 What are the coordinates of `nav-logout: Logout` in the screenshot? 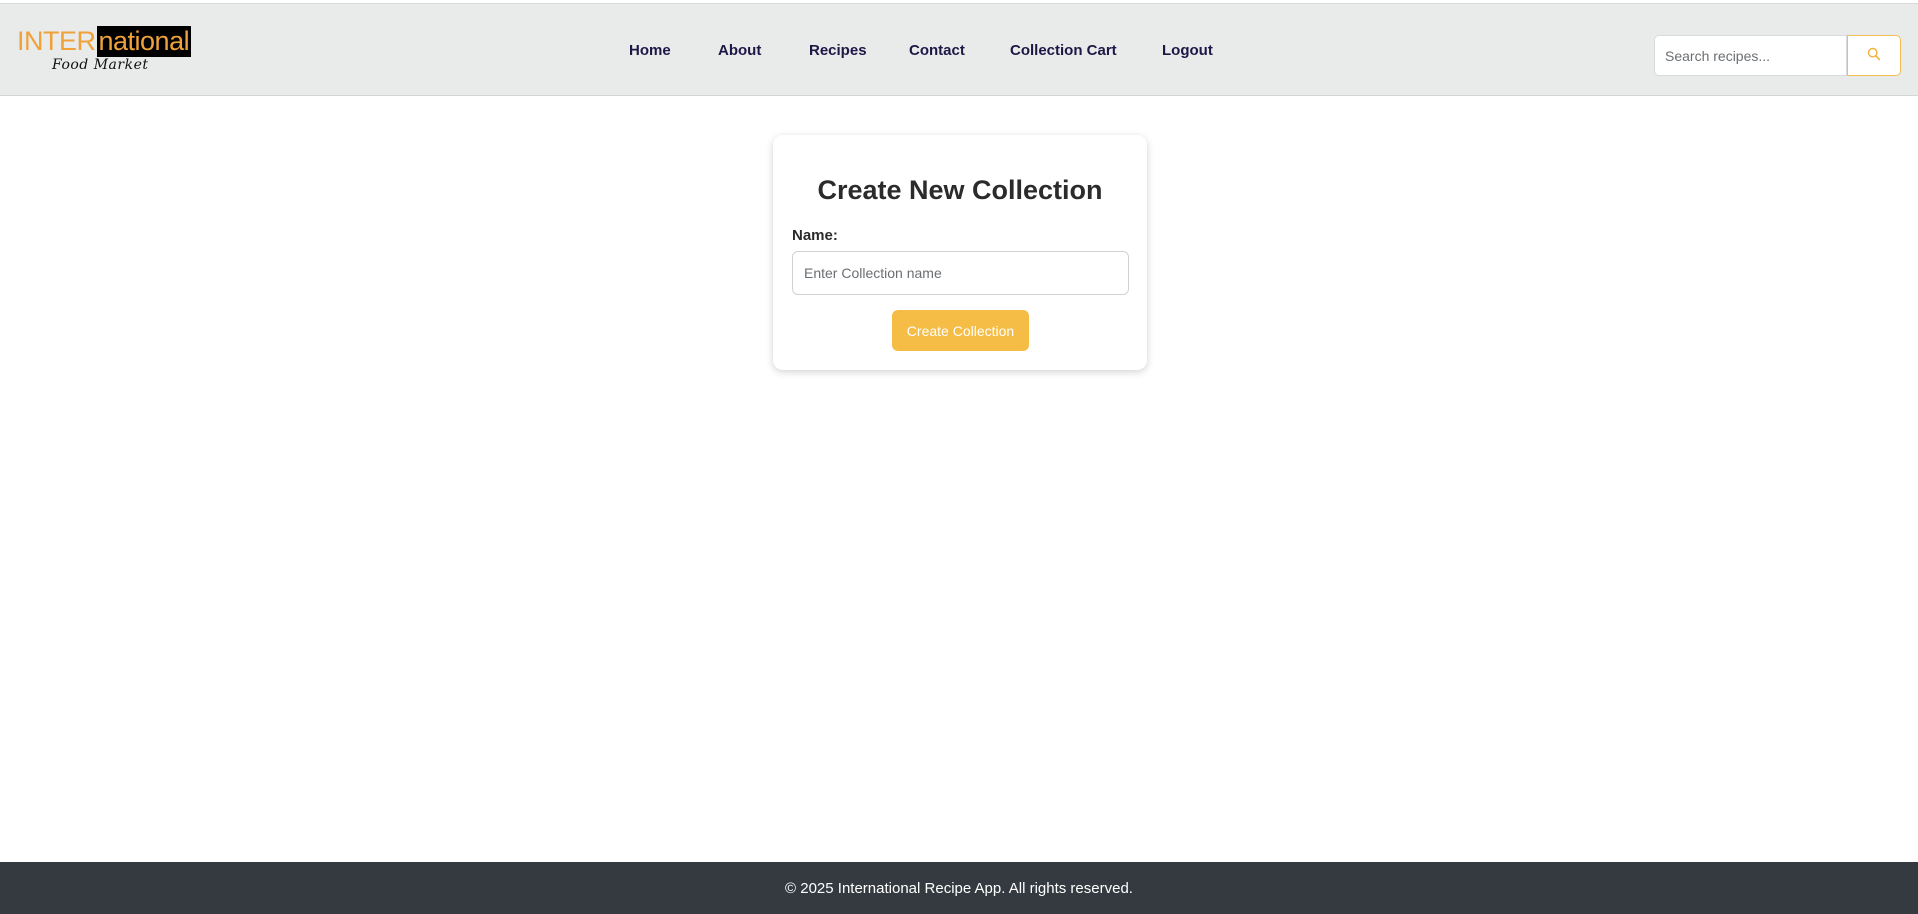 It's located at (1187, 50).